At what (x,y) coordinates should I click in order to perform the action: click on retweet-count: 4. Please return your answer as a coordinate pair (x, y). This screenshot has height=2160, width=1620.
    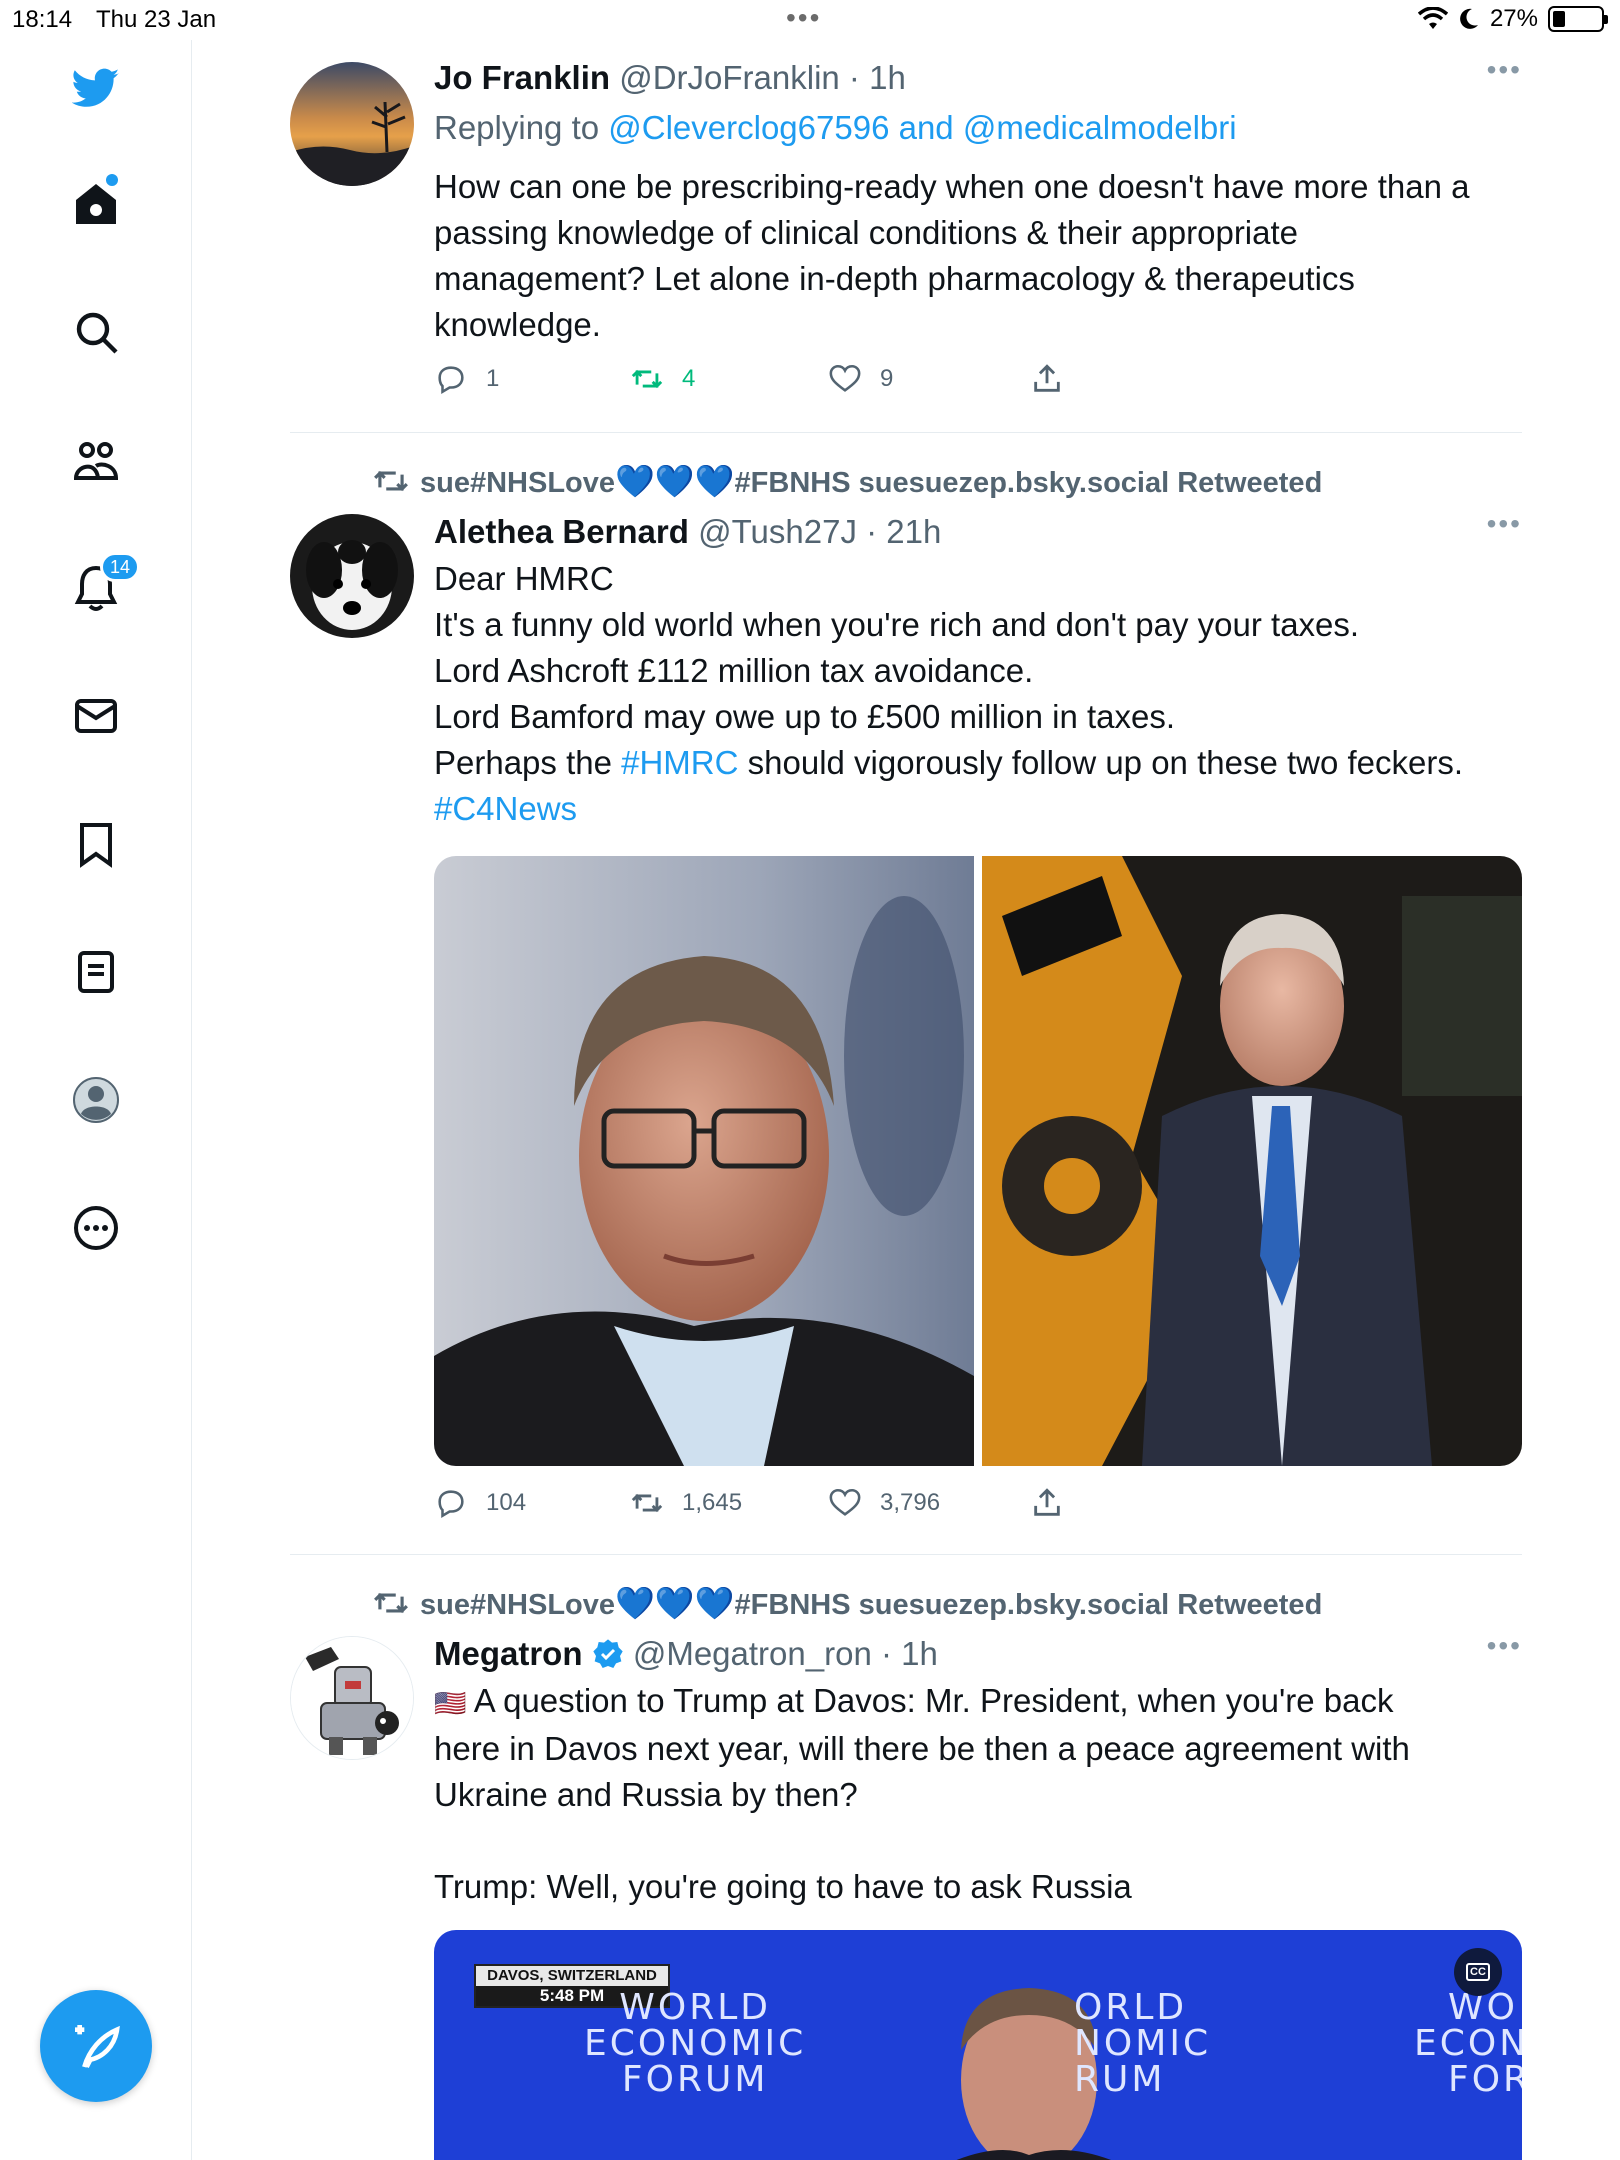
    Looking at the image, I should click on (689, 378).